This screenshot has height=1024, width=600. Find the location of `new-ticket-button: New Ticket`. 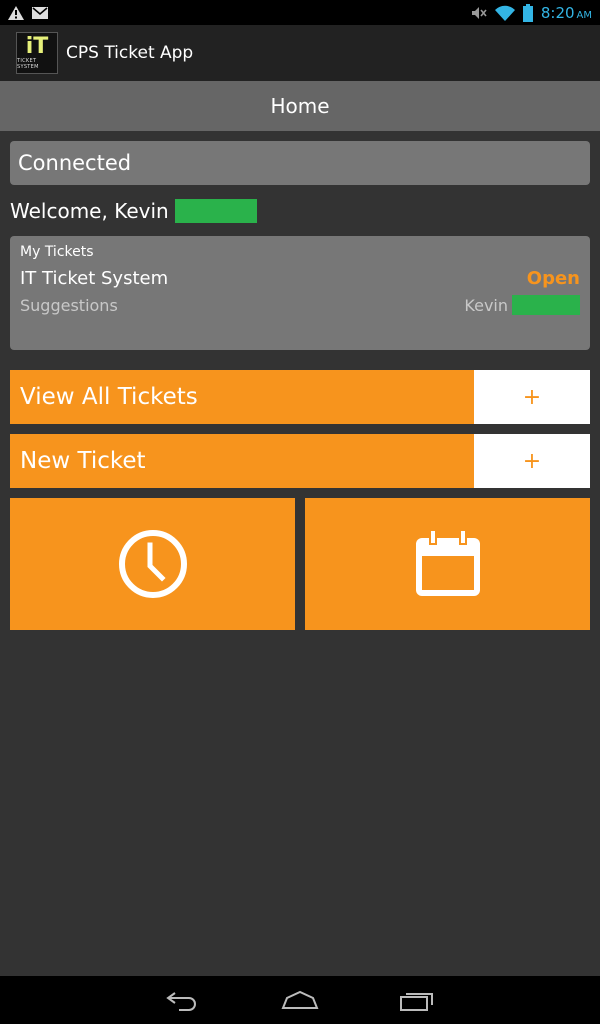

new-ticket-button: New Ticket is located at coordinates (242, 461).